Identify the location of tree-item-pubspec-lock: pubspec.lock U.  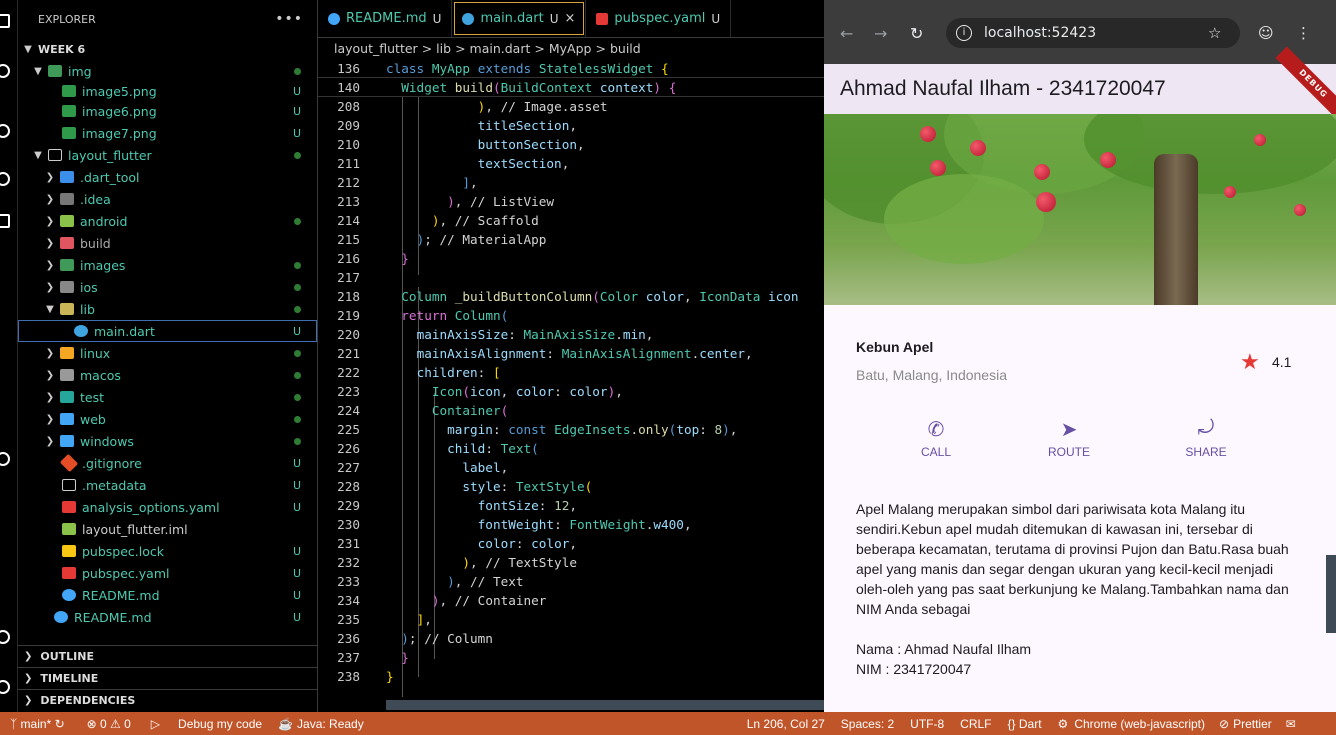
(167, 551).